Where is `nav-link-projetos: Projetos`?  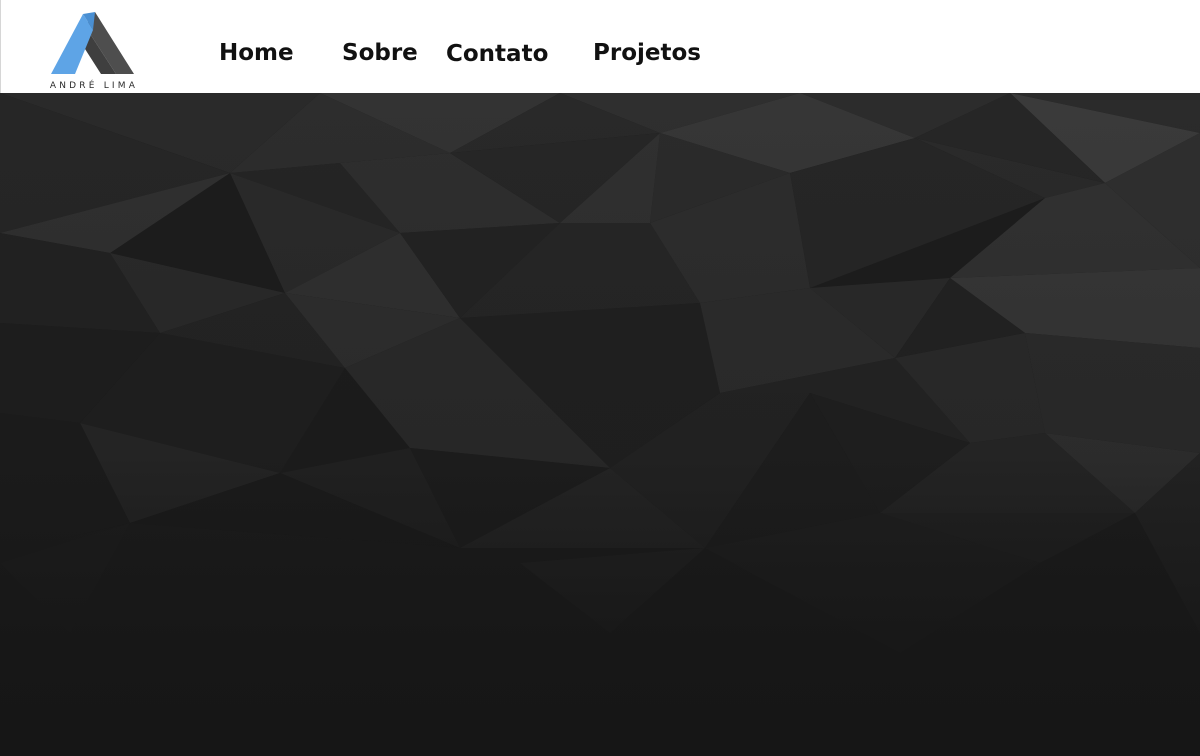
nav-link-projetos: Projetos is located at coordinates (647, 53).